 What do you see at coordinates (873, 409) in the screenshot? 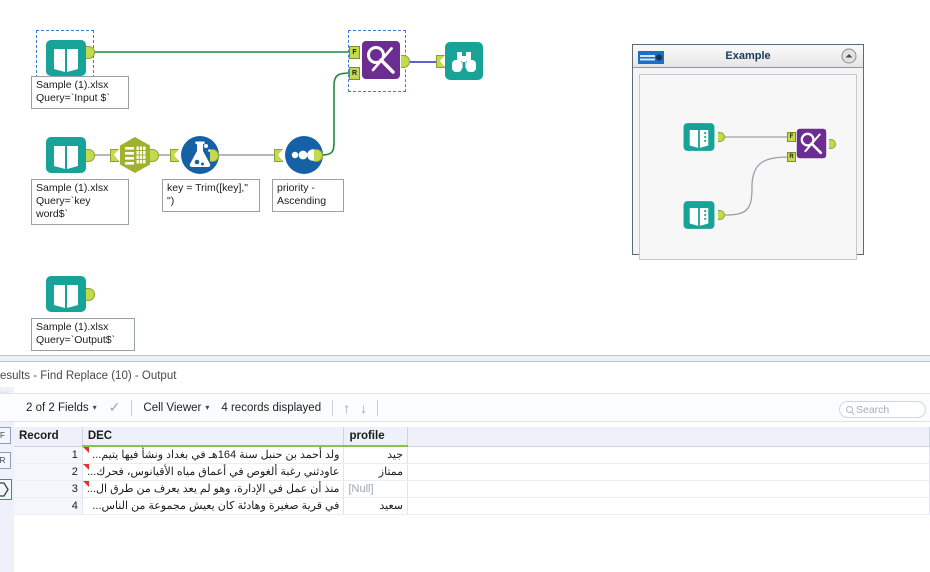
I see `search-placeholder: Search` at bounding box center [873, 409].